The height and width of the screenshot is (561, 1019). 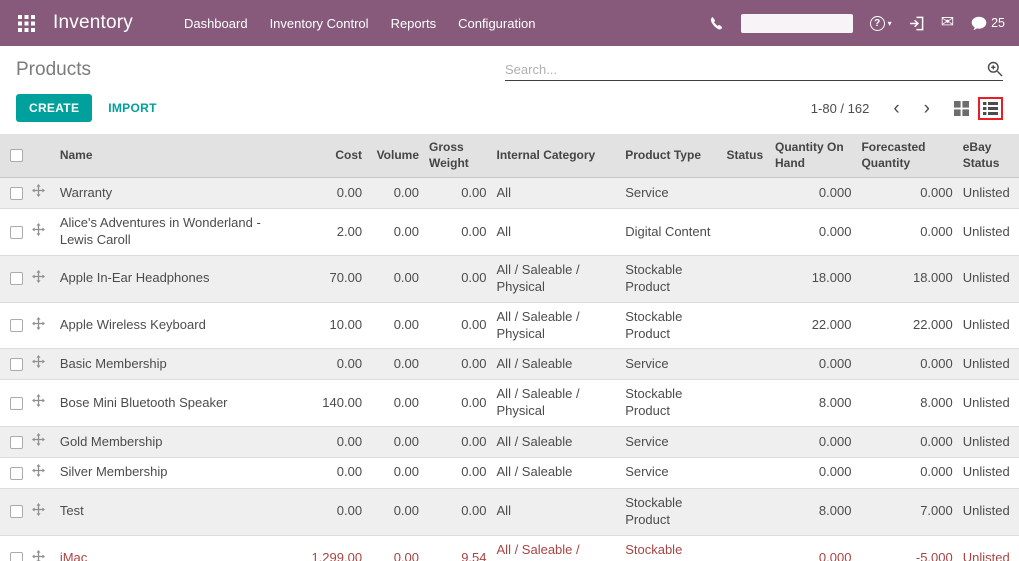 What do you see at coordinates (556, 511) in the screenshot?
I see `cell-category: All` at bounding box center [556, 511].